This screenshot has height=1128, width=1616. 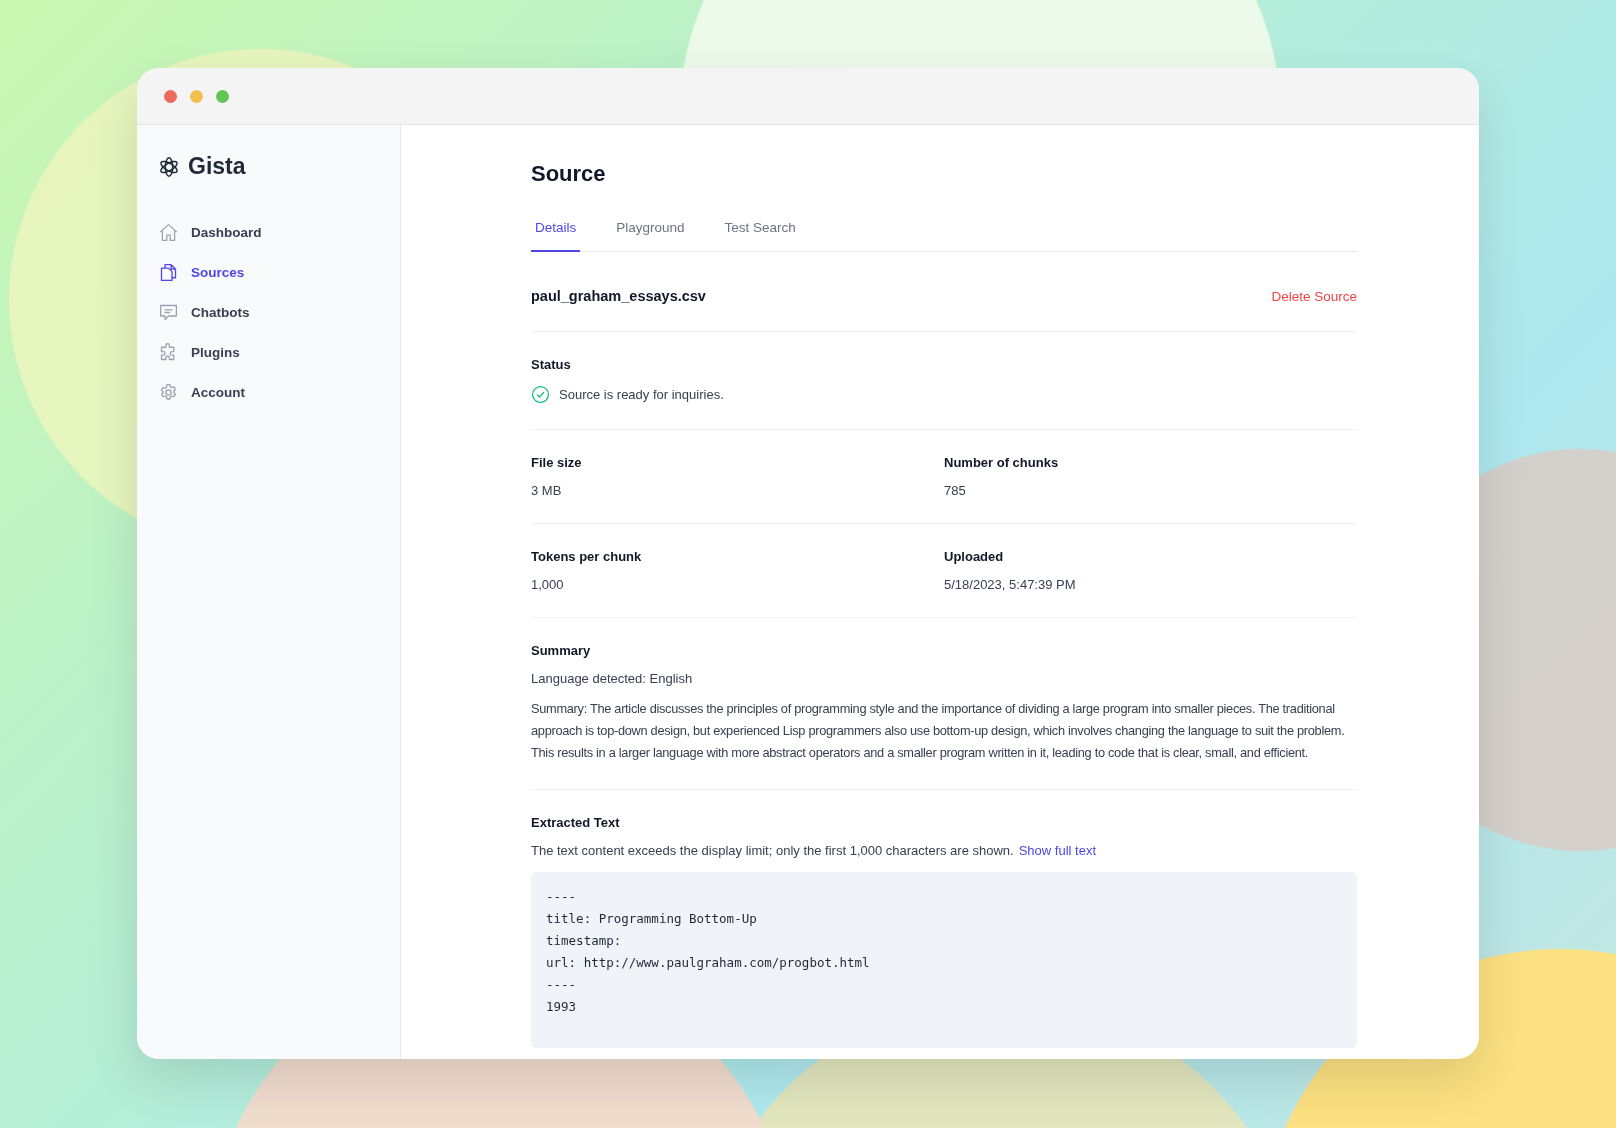 What do you see at coordinates (1314, 296) in the screenshot?
I see `delete-source-link: Delete Source` at bounding box center [1314, 296].